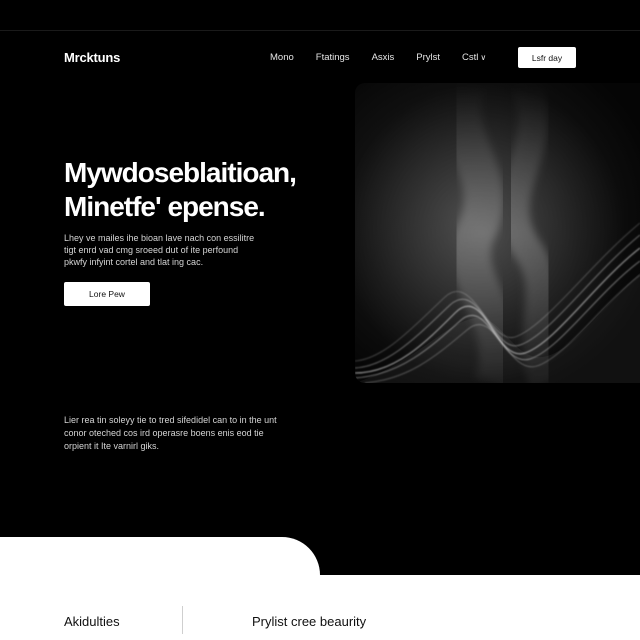  Describe the element at coordinates (92, 57) in the screenshot. I see `brand-logo: Mrcktuns` at that location.